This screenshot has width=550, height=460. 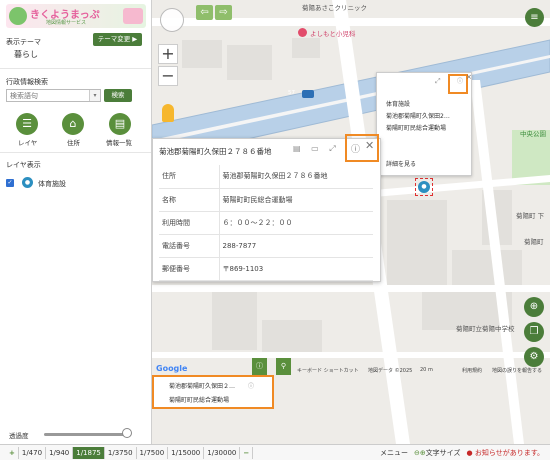 What do you see at coordinates (222, 453) in the screenshot?
I see `scale-option: 1/30000` at bounding box center [222, 453].